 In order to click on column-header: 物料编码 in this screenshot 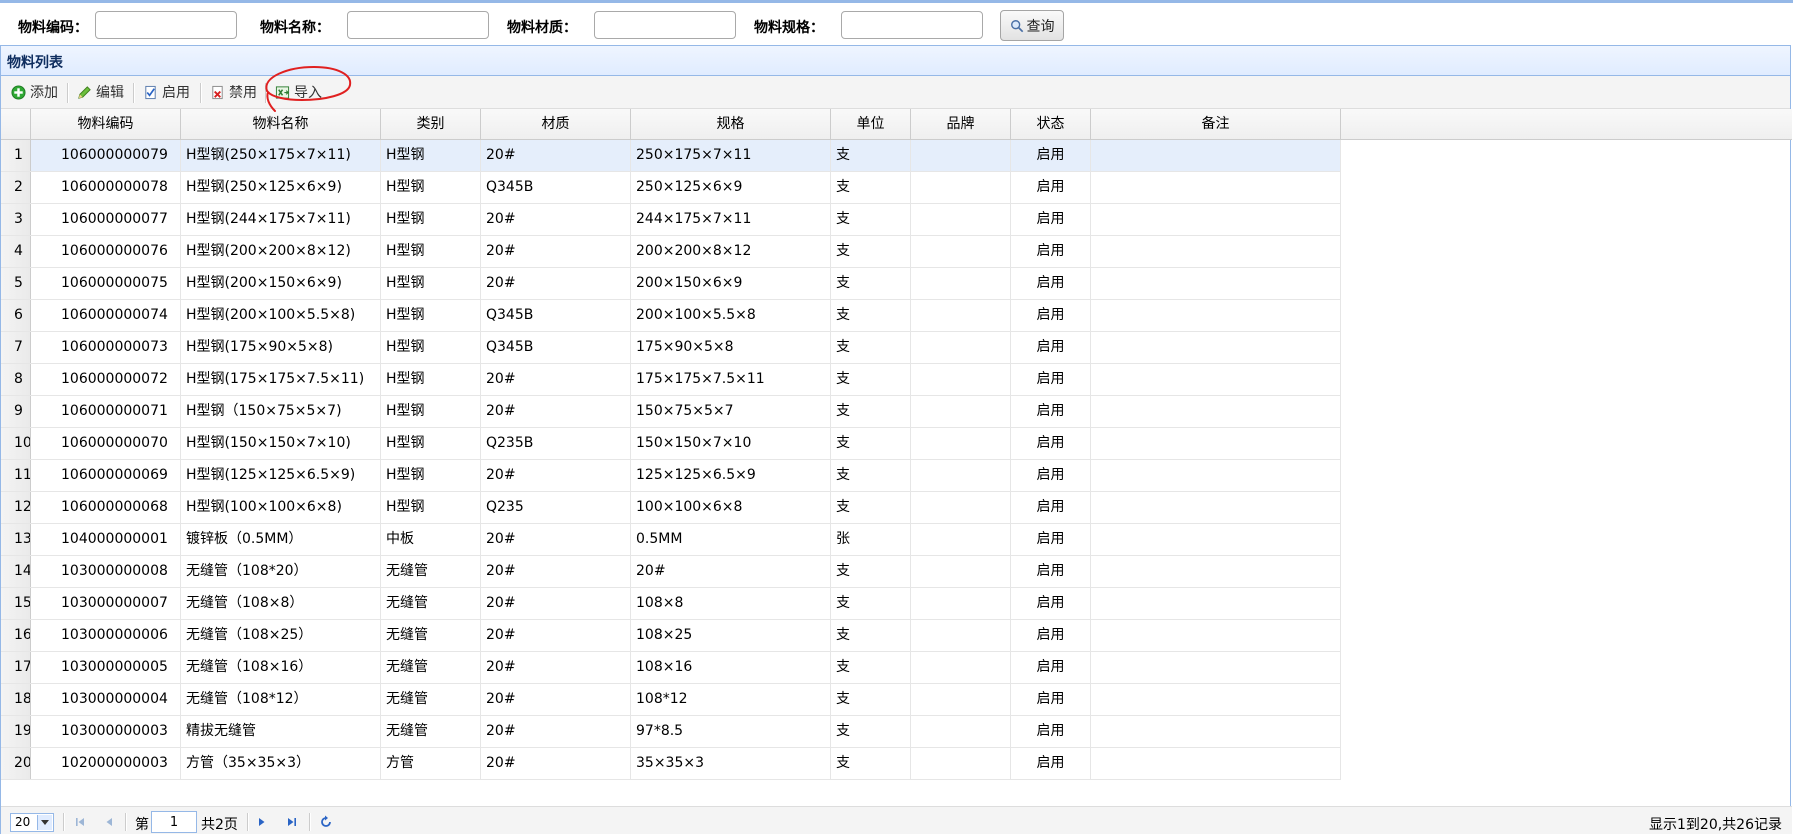, I will do `click(106, 124)`.